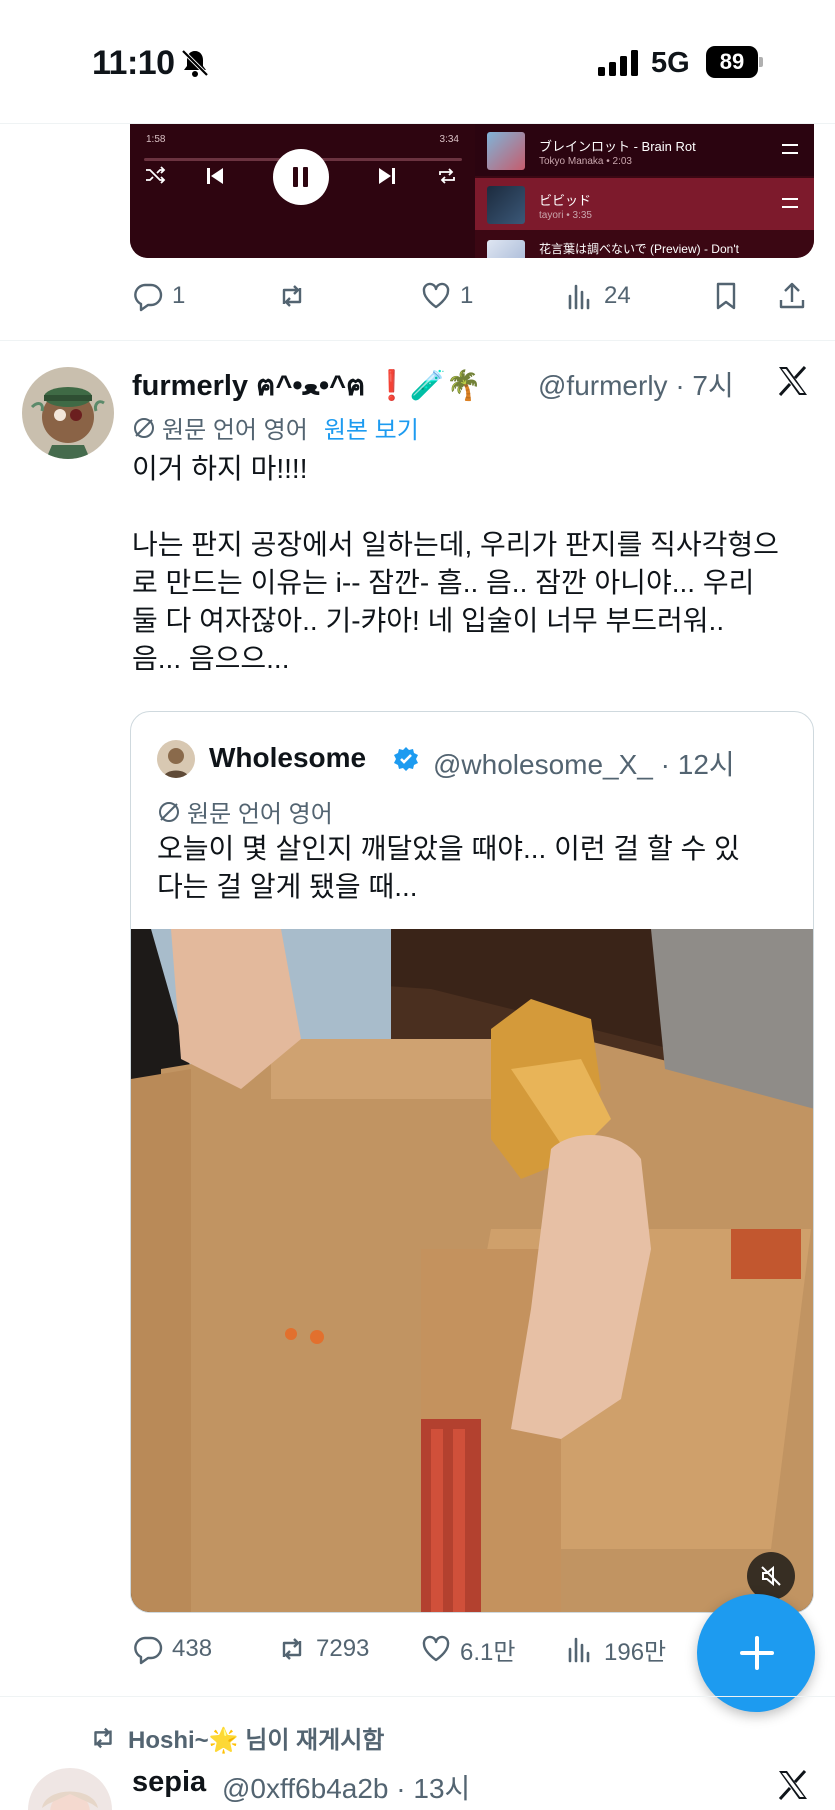  Describe the element at coordinates (371, 427) in the screenshot. I see `show-original-link: 원본 보기` at that location.